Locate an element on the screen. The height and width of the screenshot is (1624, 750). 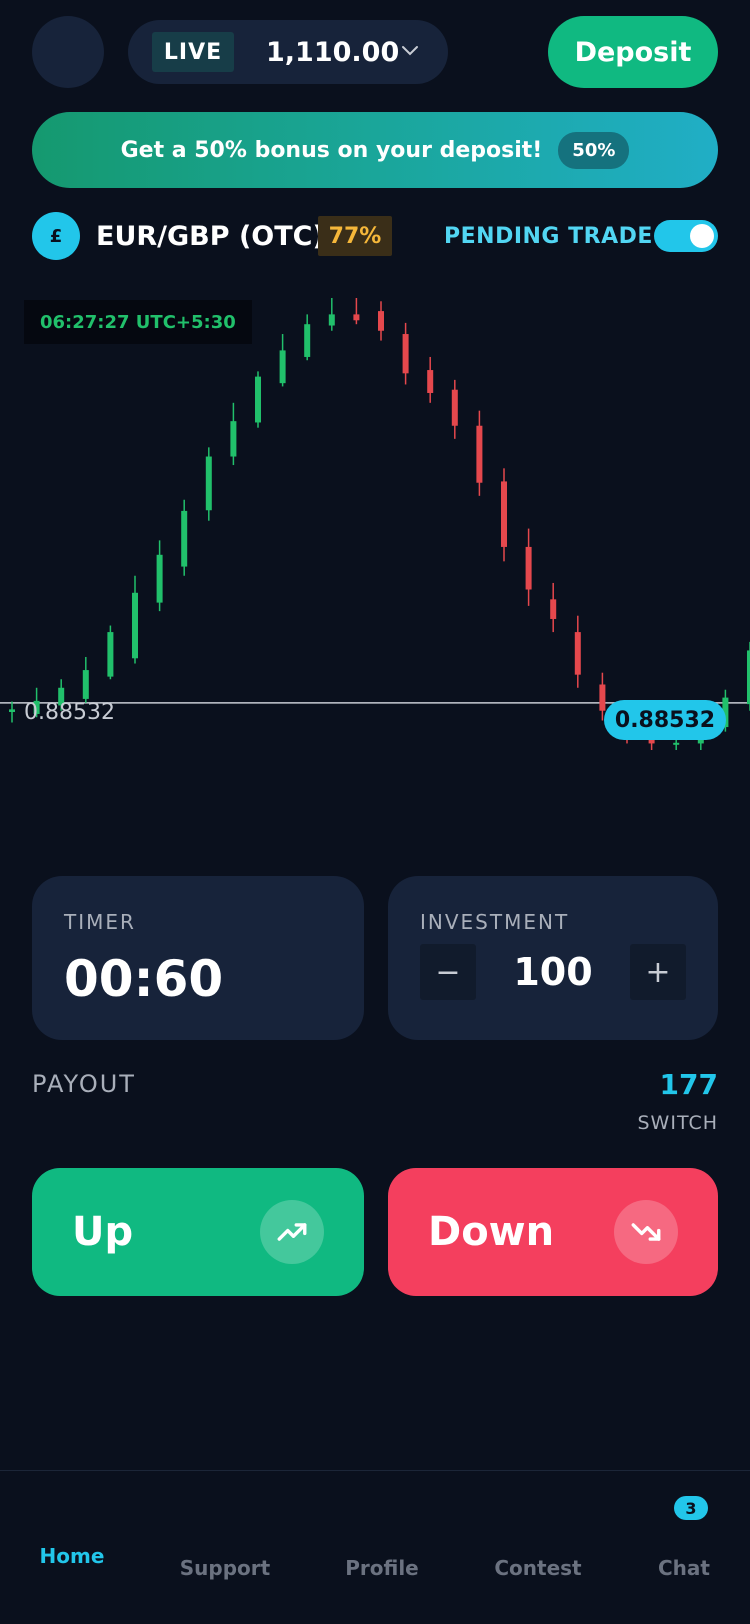
chat-unread-badge: 3 is located at coordinates (691, 1508).